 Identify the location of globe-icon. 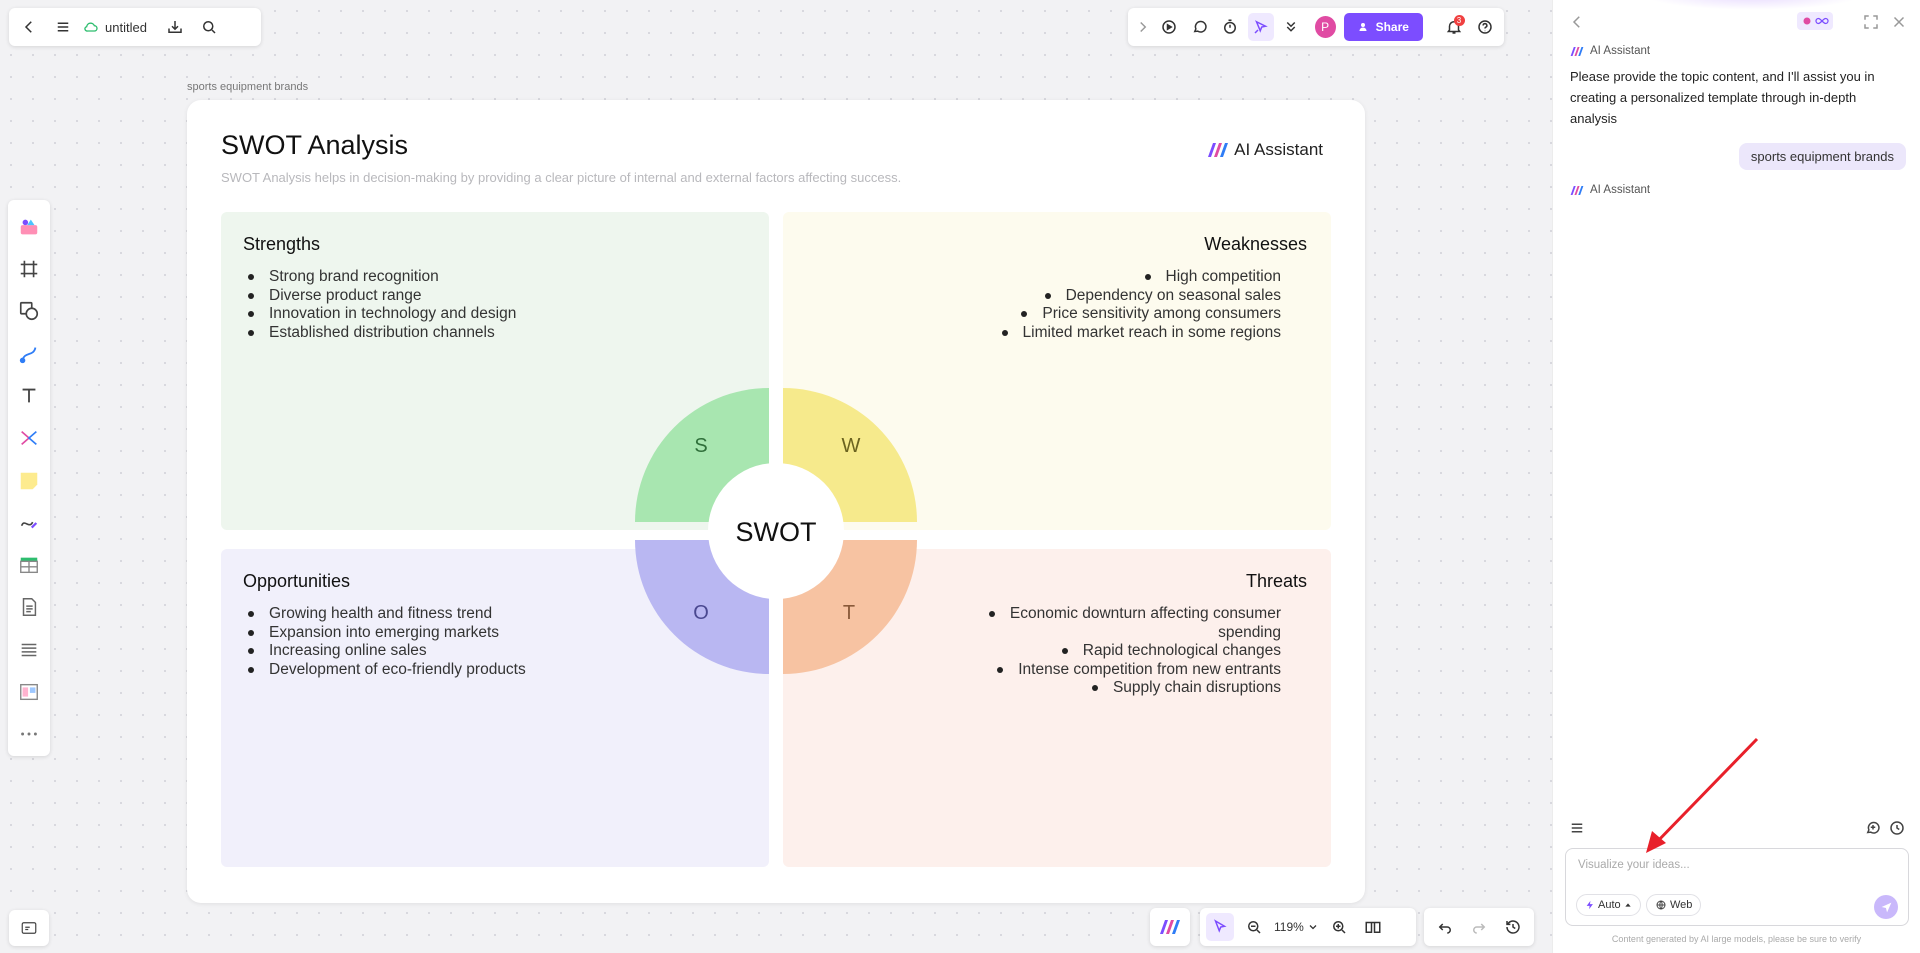
(1661, 905).